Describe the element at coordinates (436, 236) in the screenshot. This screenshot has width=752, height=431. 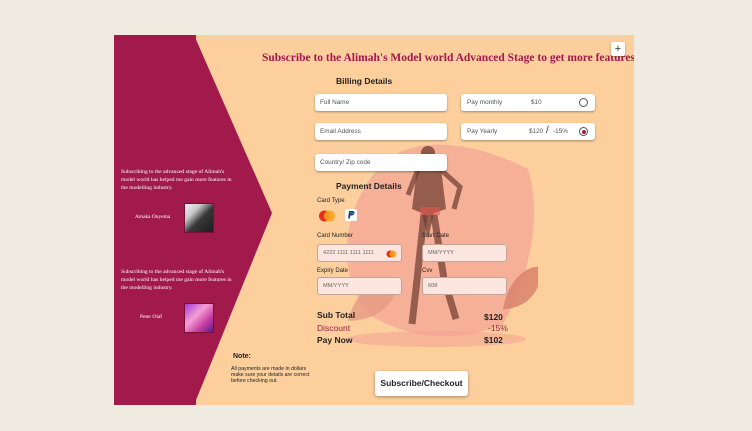
I see `start-date-label: Start Date` at that location.